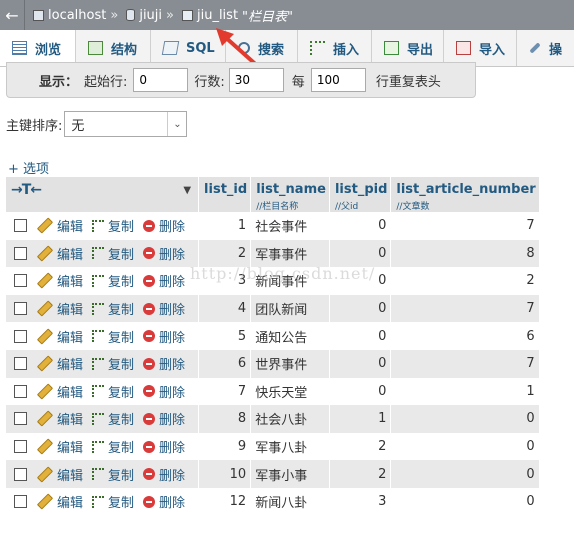  I want to click on start-row-input, so click(161, 80).